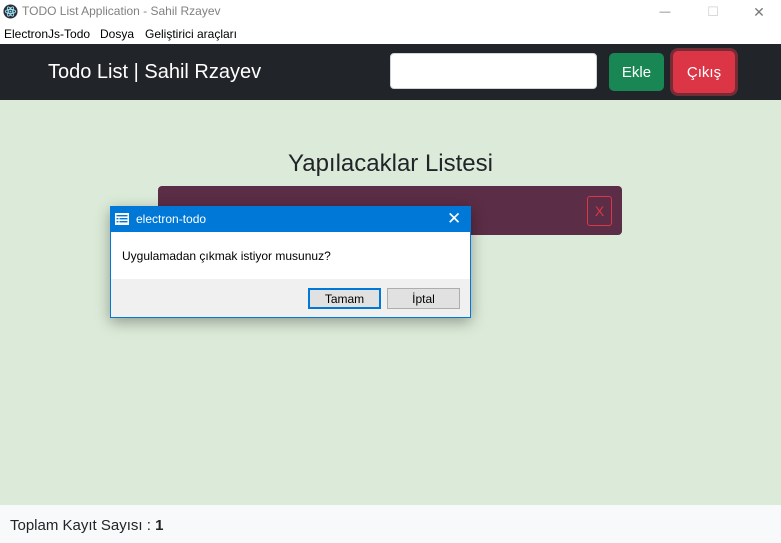 This screenshot has height=543, width=781. Describe the element at coordinates (390, 524) in the screenshot. I see `footer: Toplam Kayıt Sayısı : 1` at that location.